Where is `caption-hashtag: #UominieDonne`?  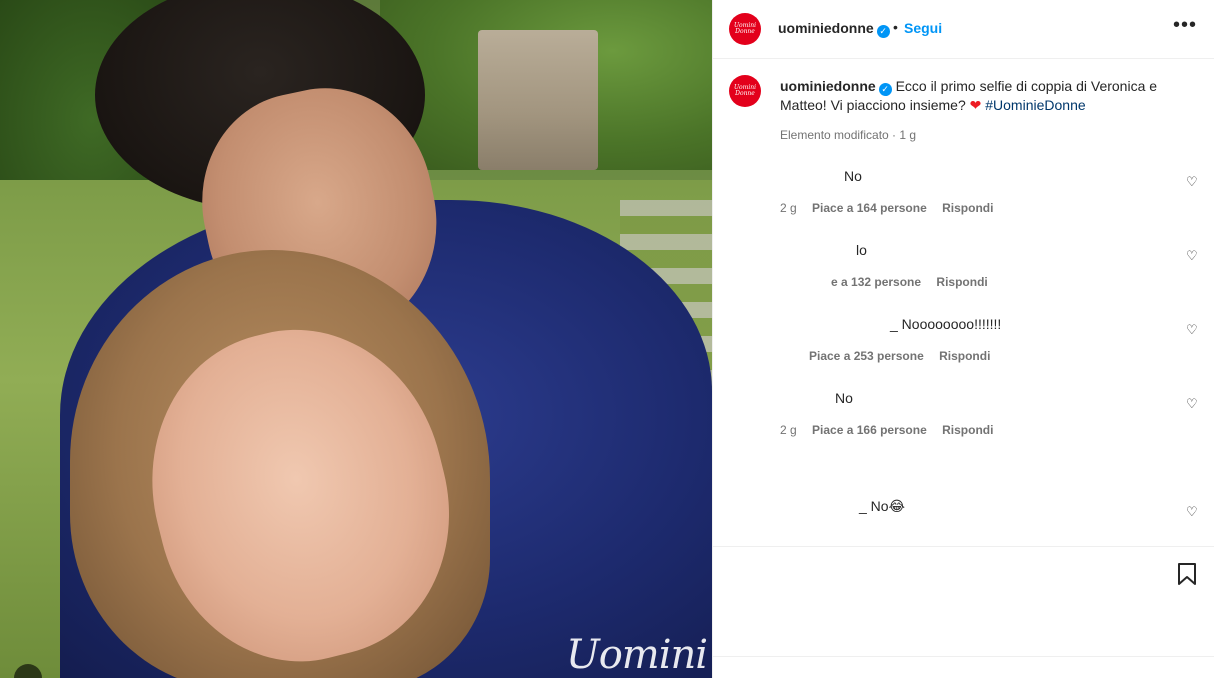
caption-hashtag: #UominieDonne is located at coordinates (1035, 105).